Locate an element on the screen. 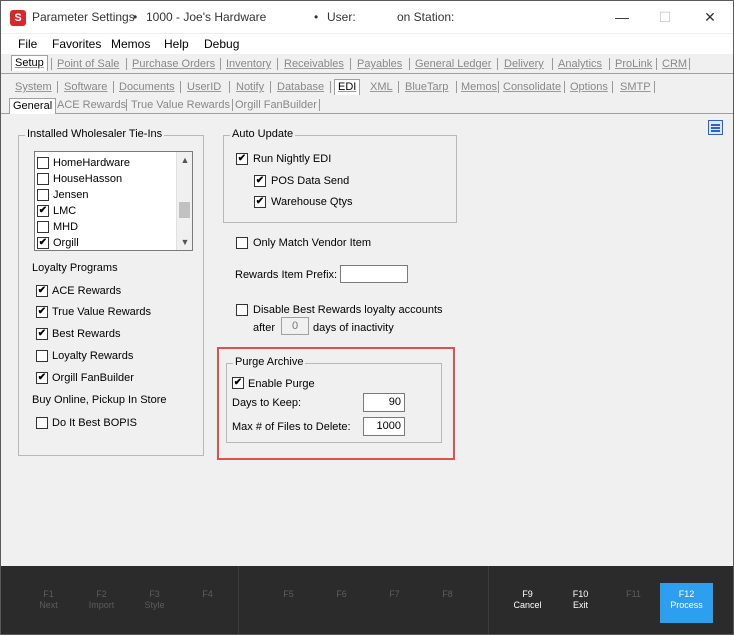 This screenshot has height=635, width=734. ace-rewards-label: ACE Rewards is located at coordinates (87, 291).